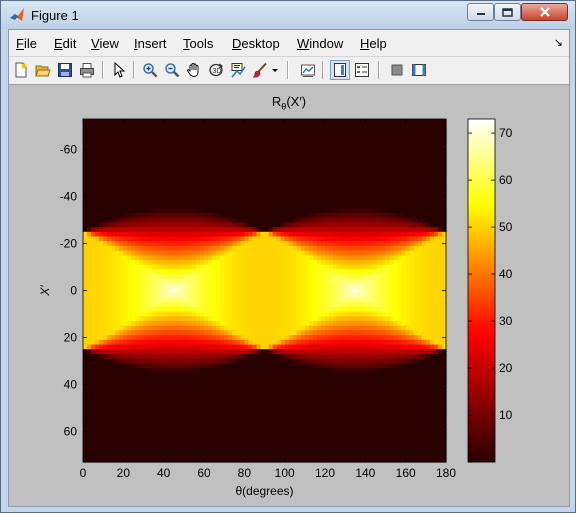  What do you see at coordinates (119, 70) in the screenshot?
I see `edit-plot-button` at bounding box center [119, 70].